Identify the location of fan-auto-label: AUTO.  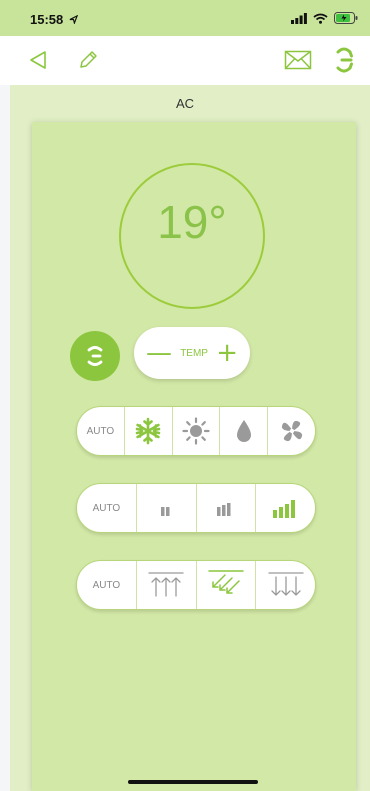
(106, 508).